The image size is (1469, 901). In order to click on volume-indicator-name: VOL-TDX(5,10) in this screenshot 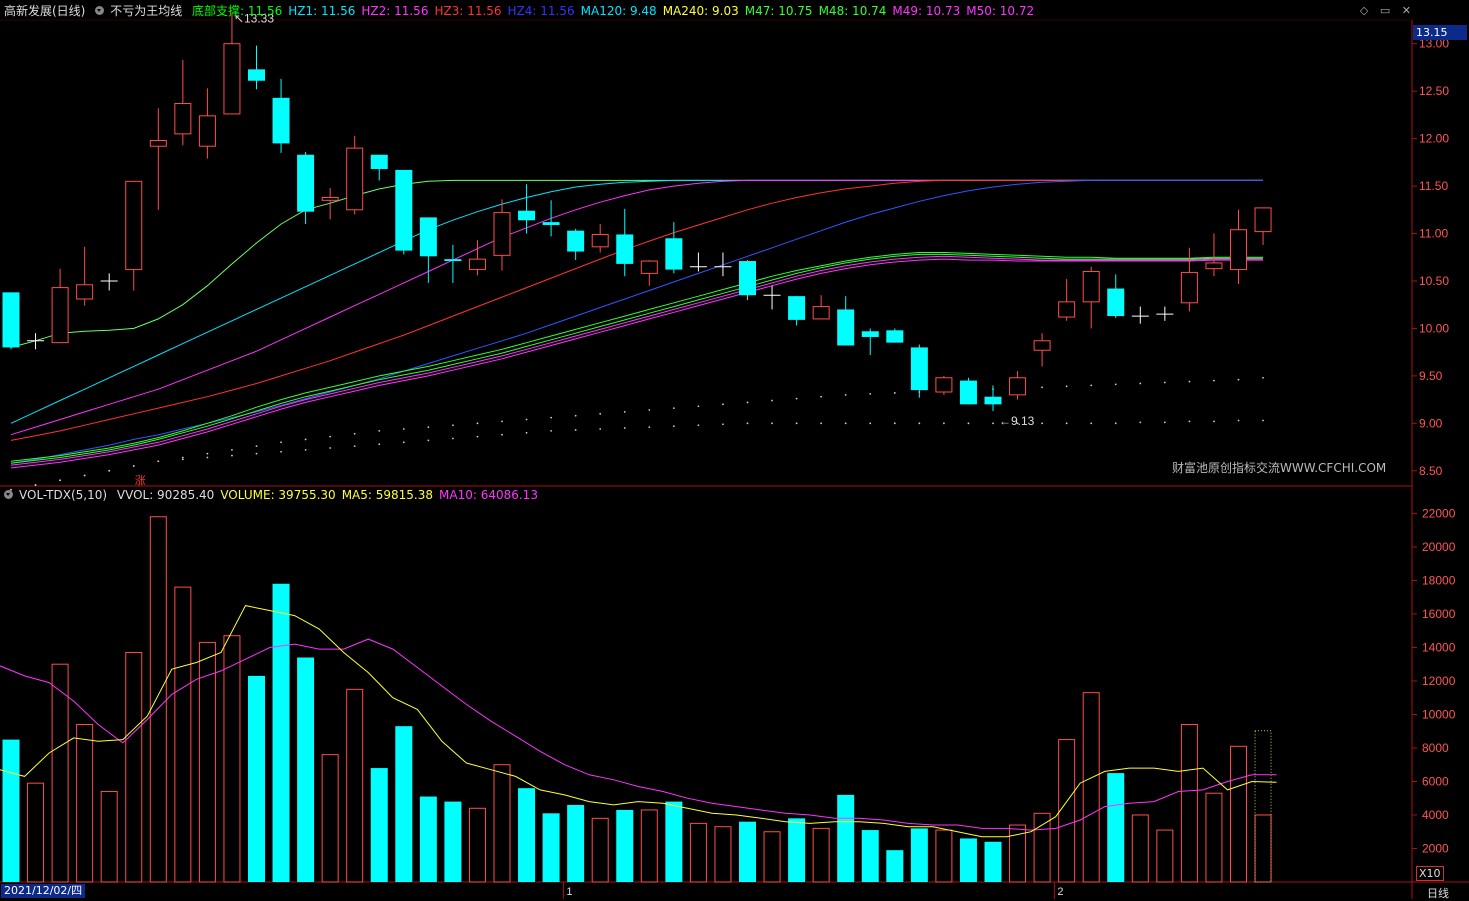, I will do `click(63, 495)`.